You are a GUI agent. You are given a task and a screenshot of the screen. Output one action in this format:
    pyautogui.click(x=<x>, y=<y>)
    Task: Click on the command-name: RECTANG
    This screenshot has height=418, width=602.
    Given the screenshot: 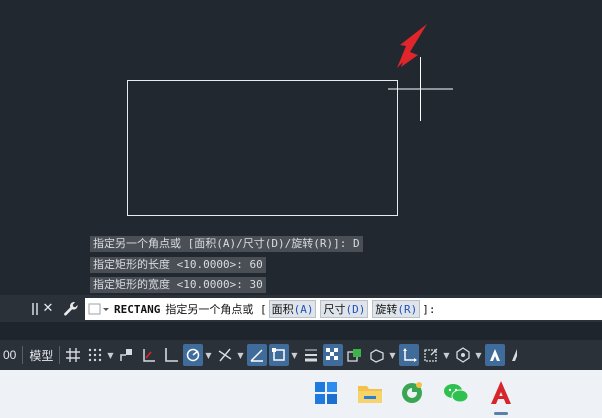 What is the action you would take?
    pyautogui.click(x=137, y=309)
    